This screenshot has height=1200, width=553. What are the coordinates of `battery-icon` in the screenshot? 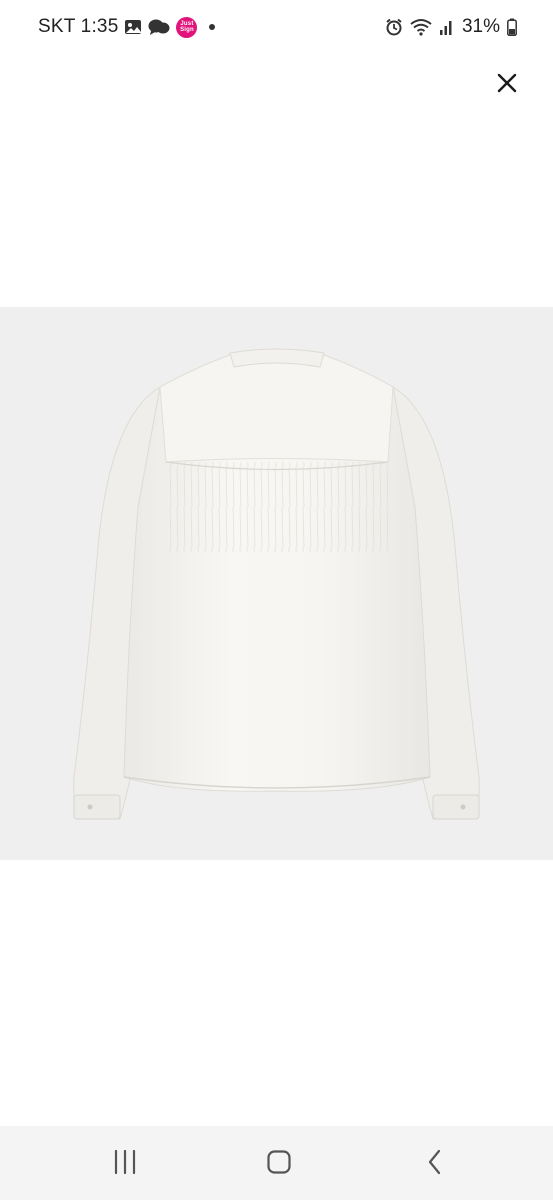 It's located at (512, 27).